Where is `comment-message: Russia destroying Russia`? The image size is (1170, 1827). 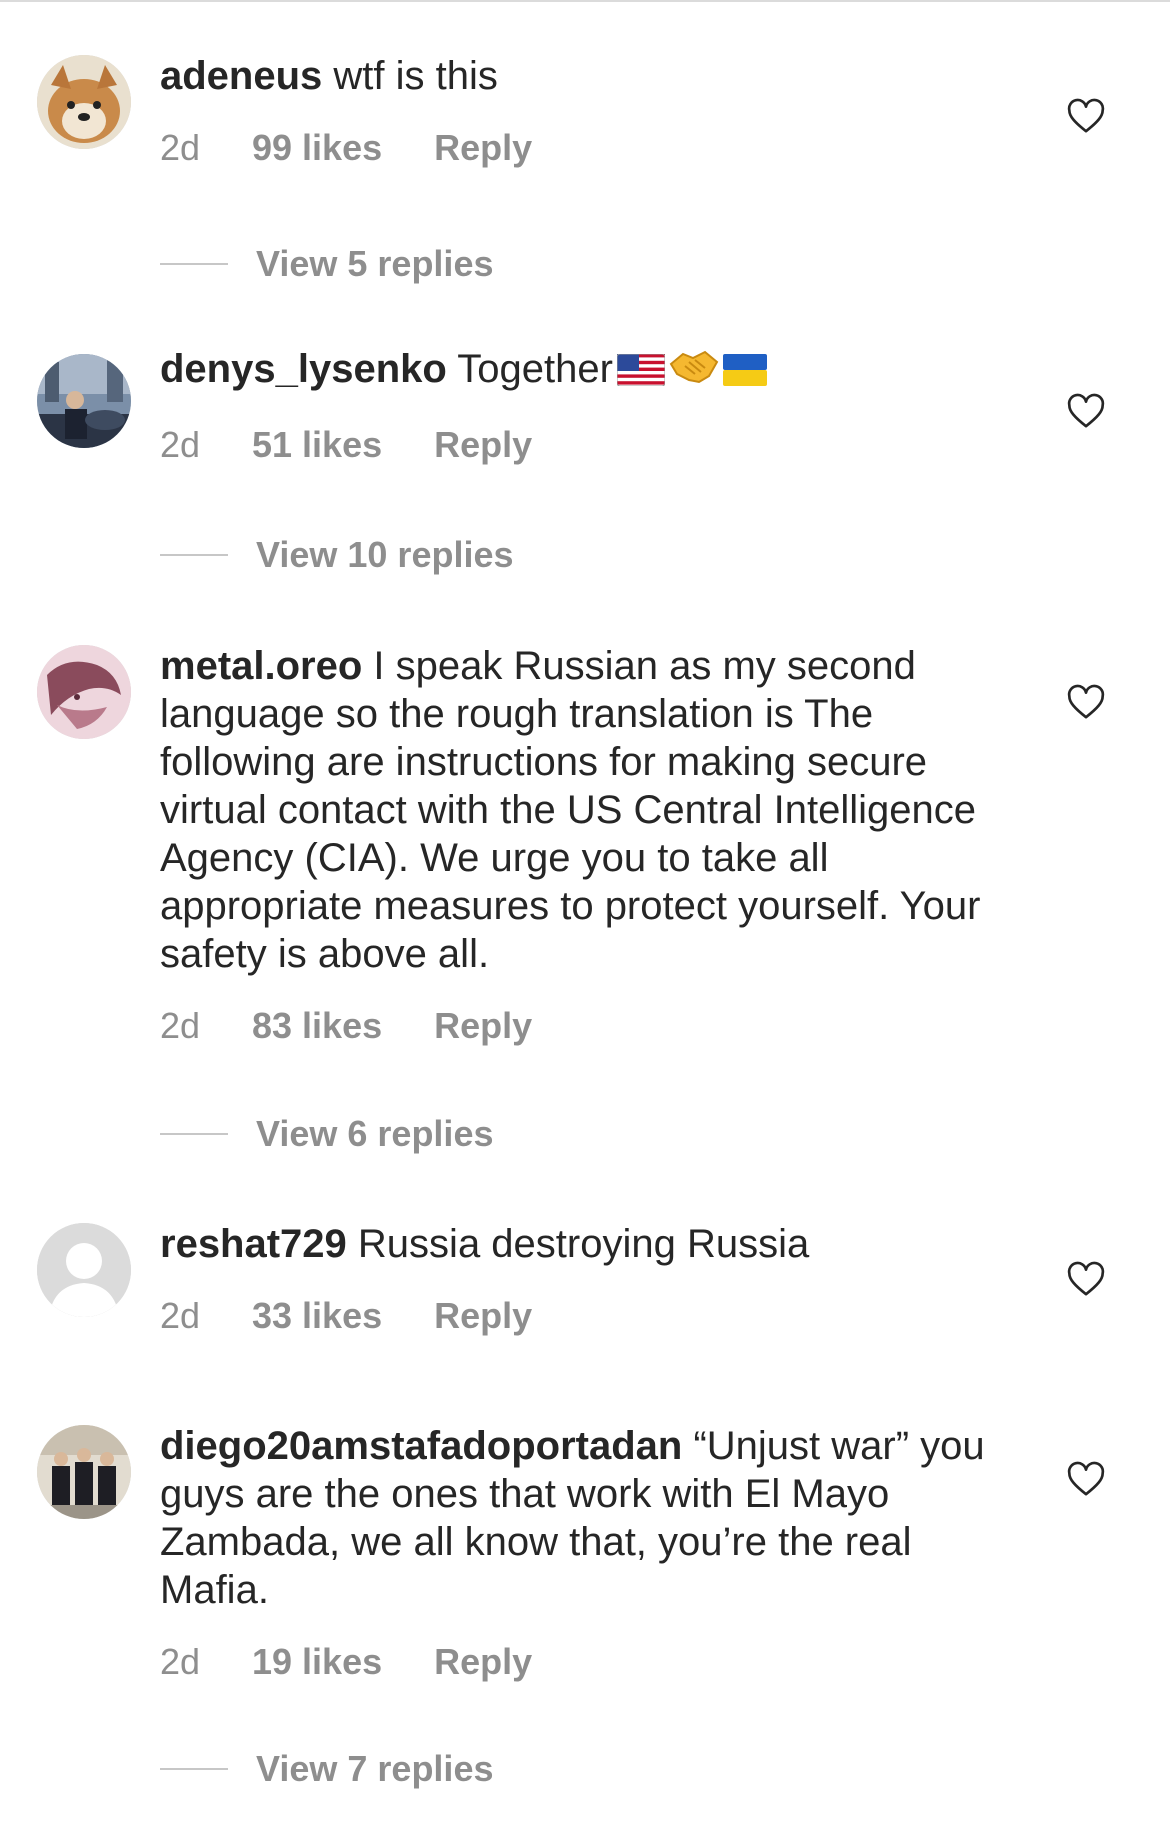
comment-message: Russia destroying Russia is located at coordinates (583, 1244).